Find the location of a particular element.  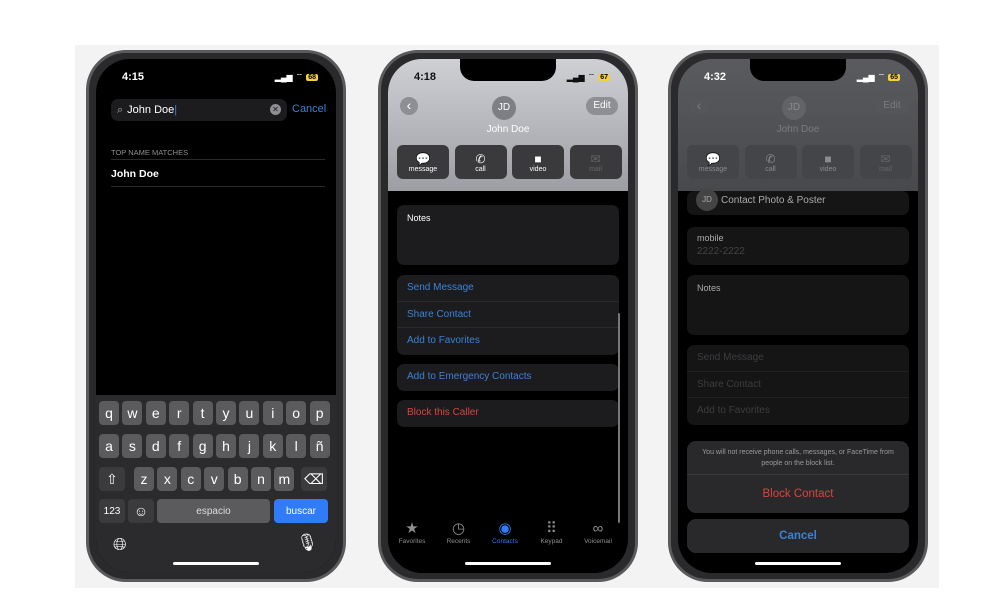

key-l: l is located at coordinates (296, 446).